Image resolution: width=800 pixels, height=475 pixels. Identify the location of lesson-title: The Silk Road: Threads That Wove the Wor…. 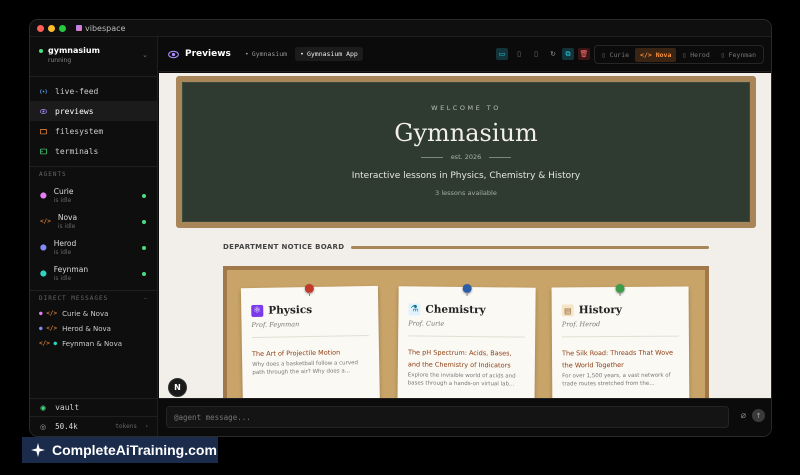
(620, 359).